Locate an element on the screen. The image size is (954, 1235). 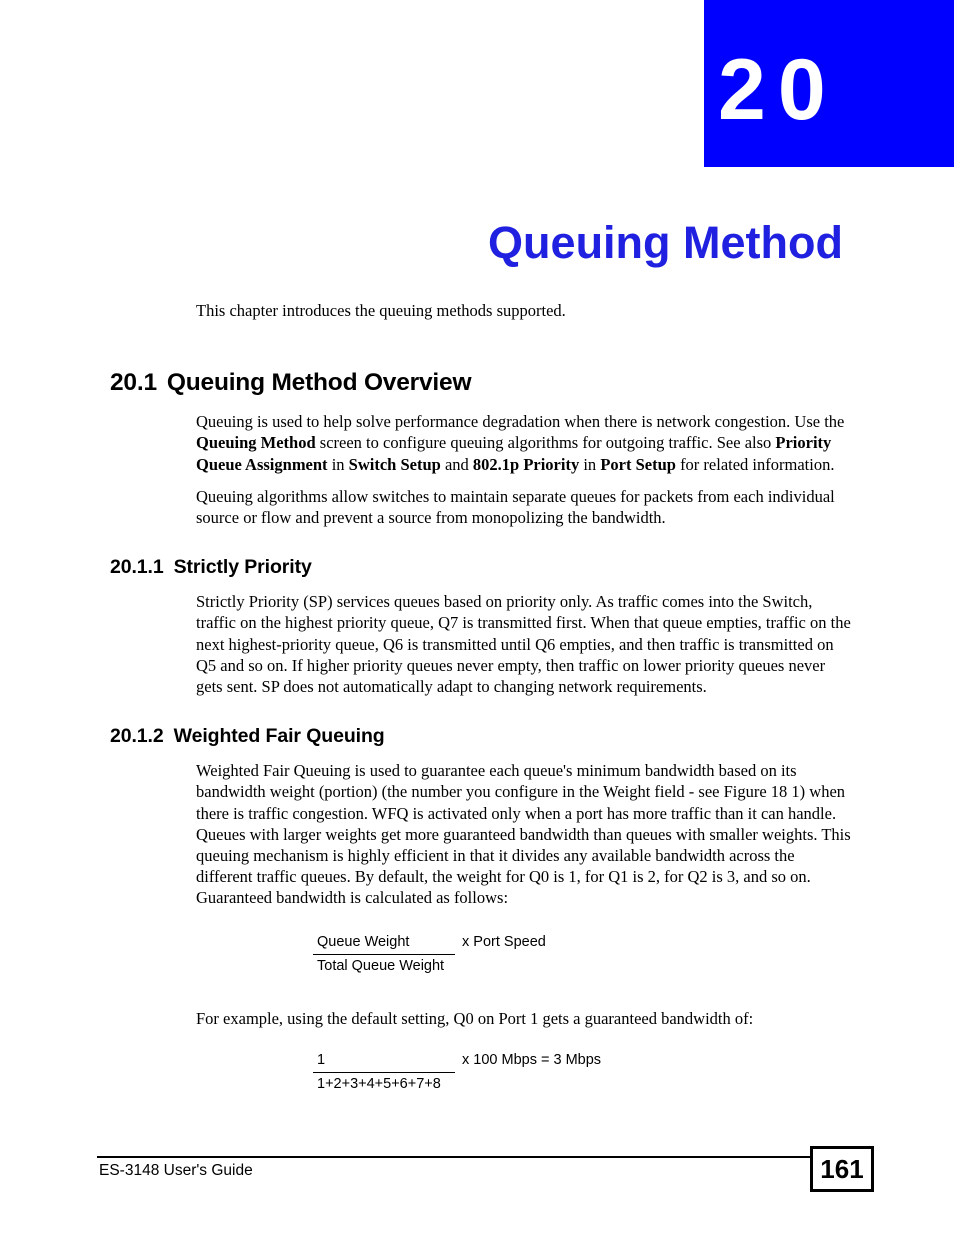
page-number: 161 is located at coordinates (842, 1169).